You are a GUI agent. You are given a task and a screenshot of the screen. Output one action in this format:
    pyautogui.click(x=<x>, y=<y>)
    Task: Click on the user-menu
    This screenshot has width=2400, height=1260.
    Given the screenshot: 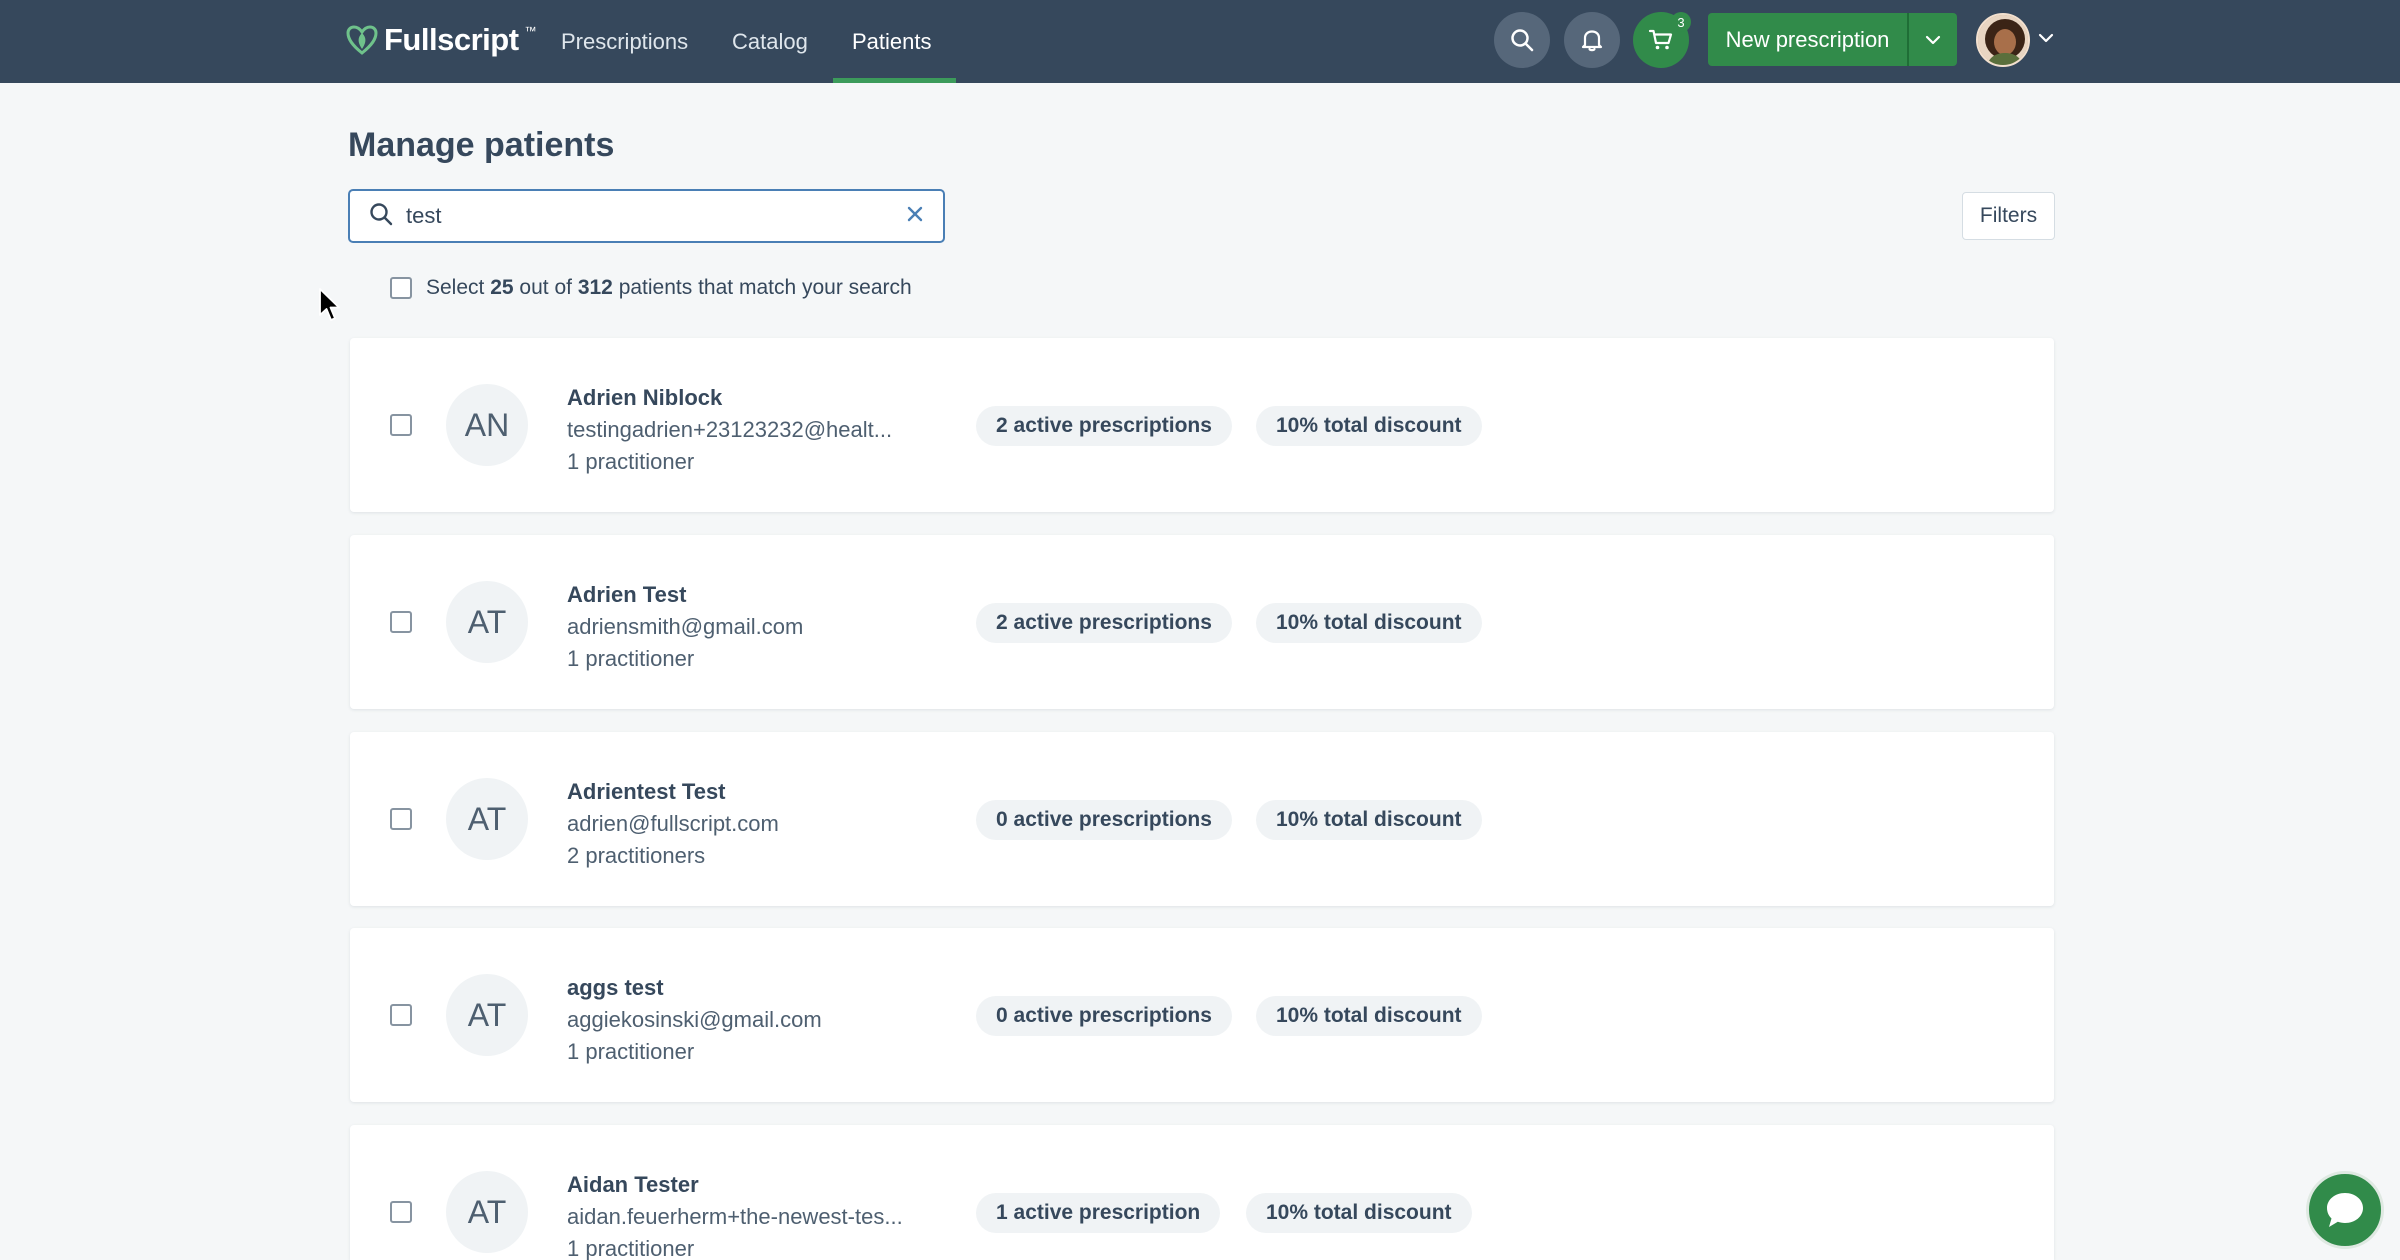 What is the action you would take?
    pyautogui.click(x=2016, y=40)
    